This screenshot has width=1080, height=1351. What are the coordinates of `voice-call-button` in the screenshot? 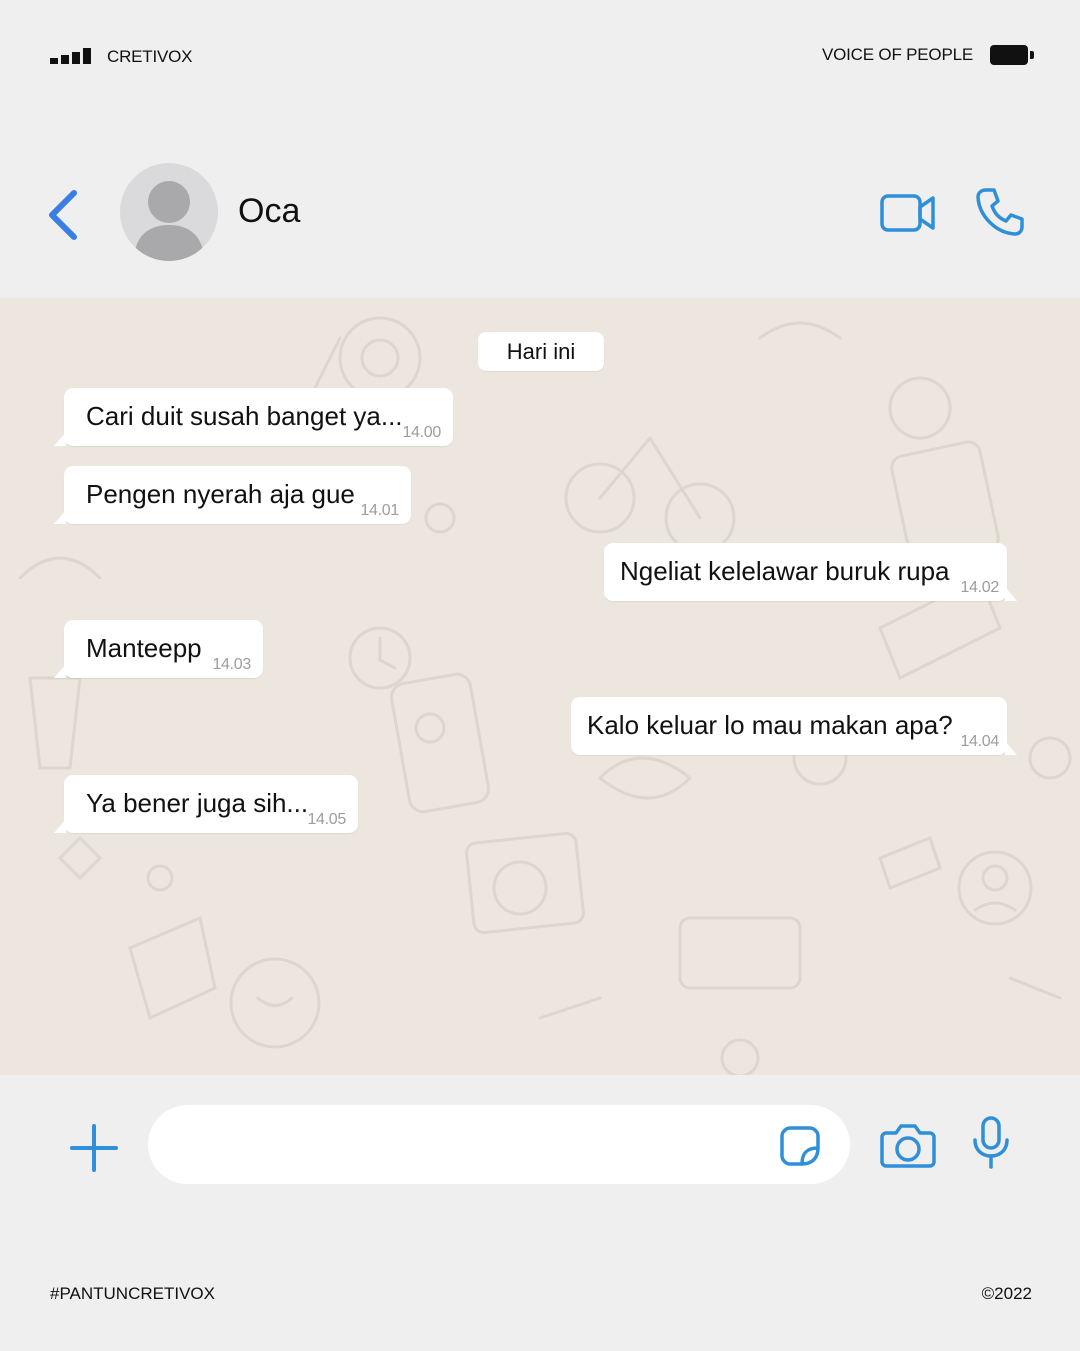 It's located at (1000, 212).